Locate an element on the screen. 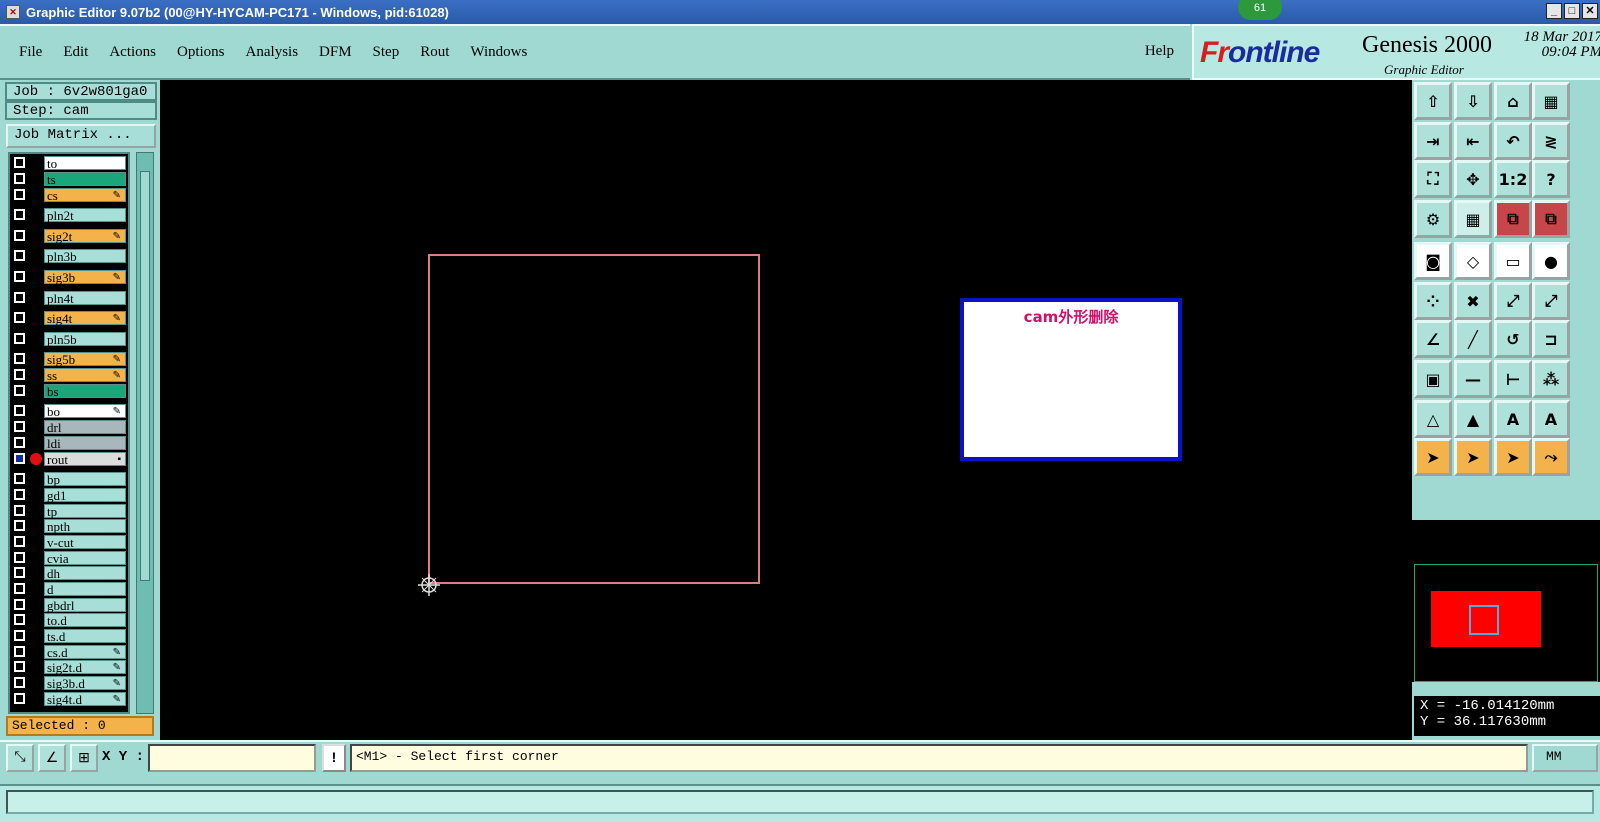 This screenshot has width=1600, height=822. layer-row-pln5b: pln5b is located at coordinates (69, 339).